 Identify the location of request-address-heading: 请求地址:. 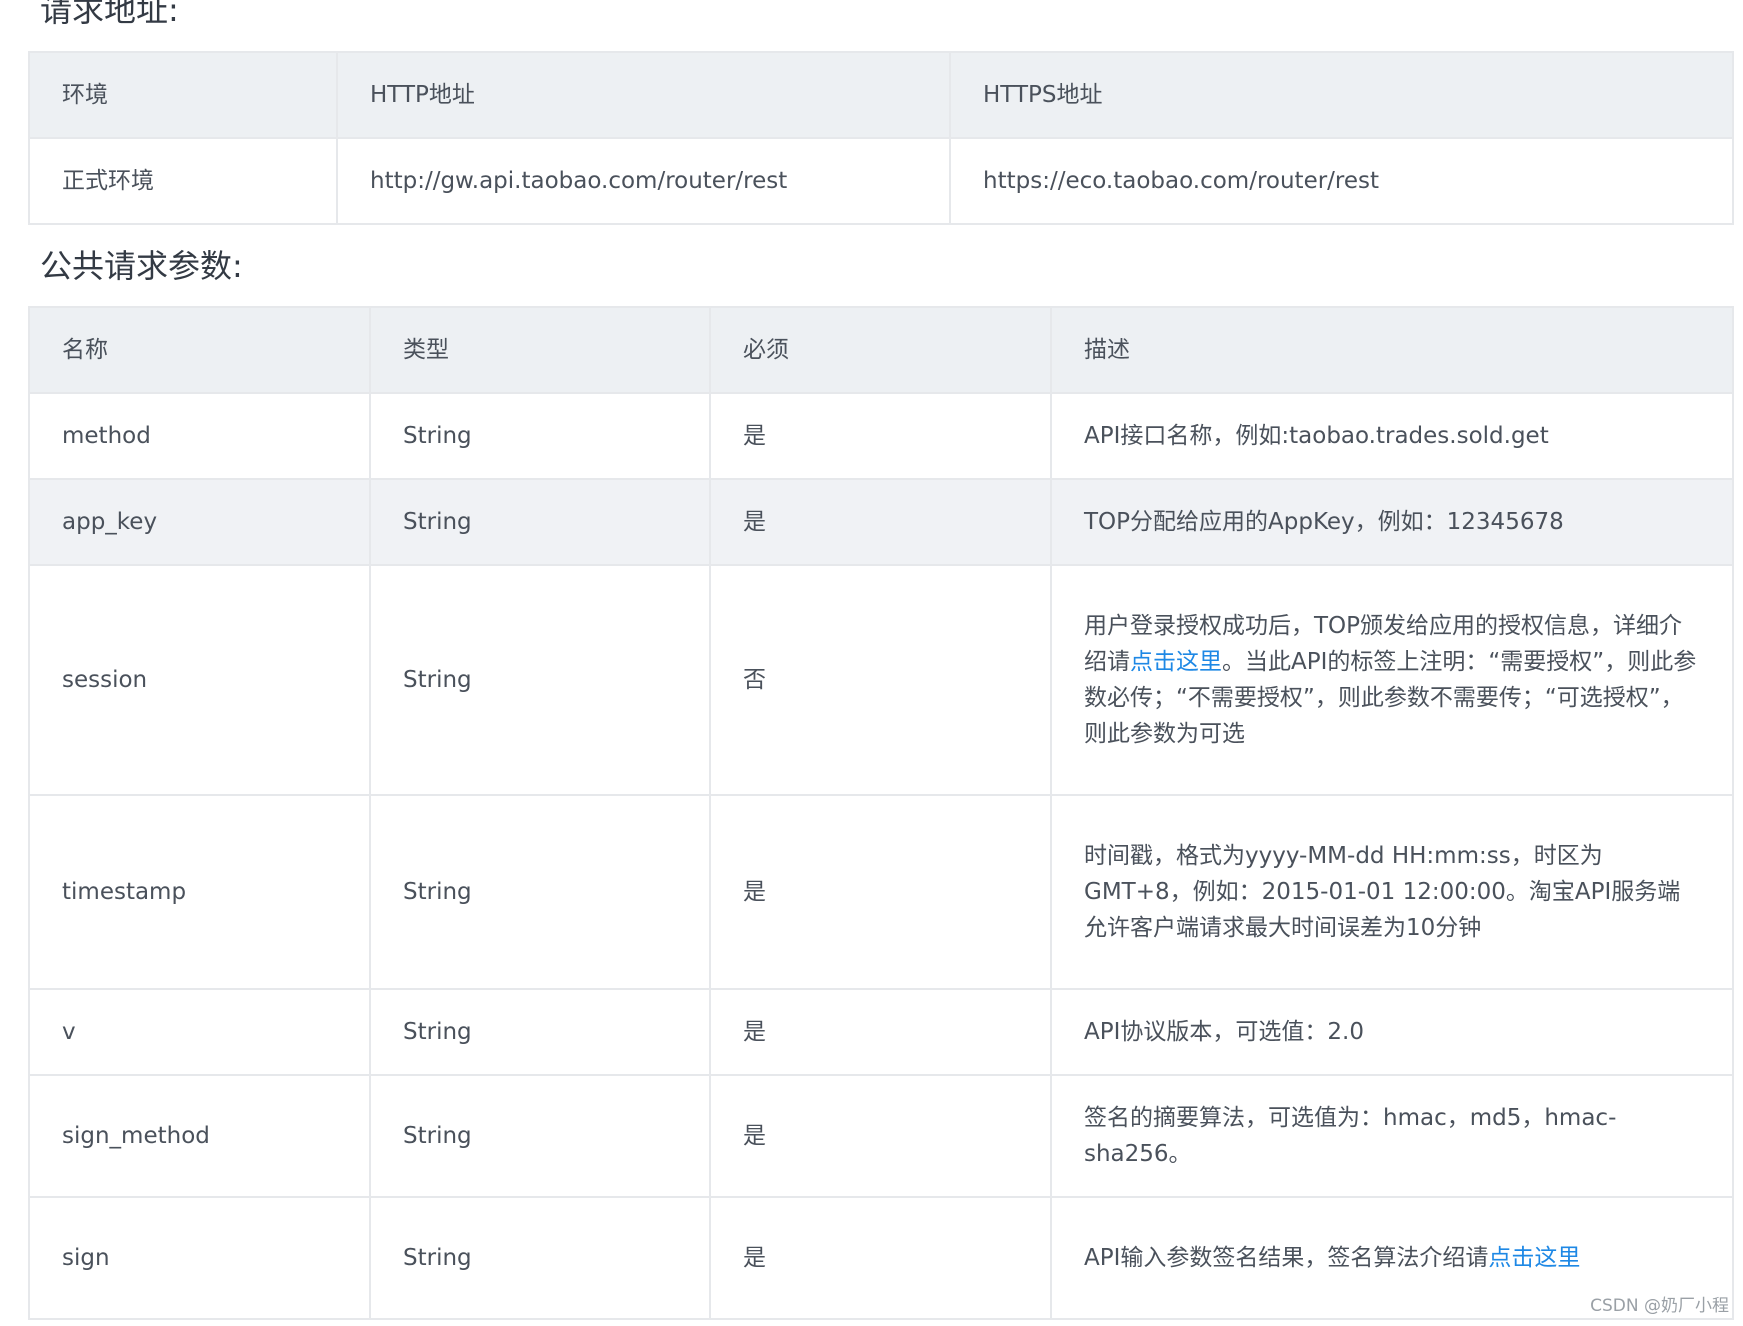
(109, 14).